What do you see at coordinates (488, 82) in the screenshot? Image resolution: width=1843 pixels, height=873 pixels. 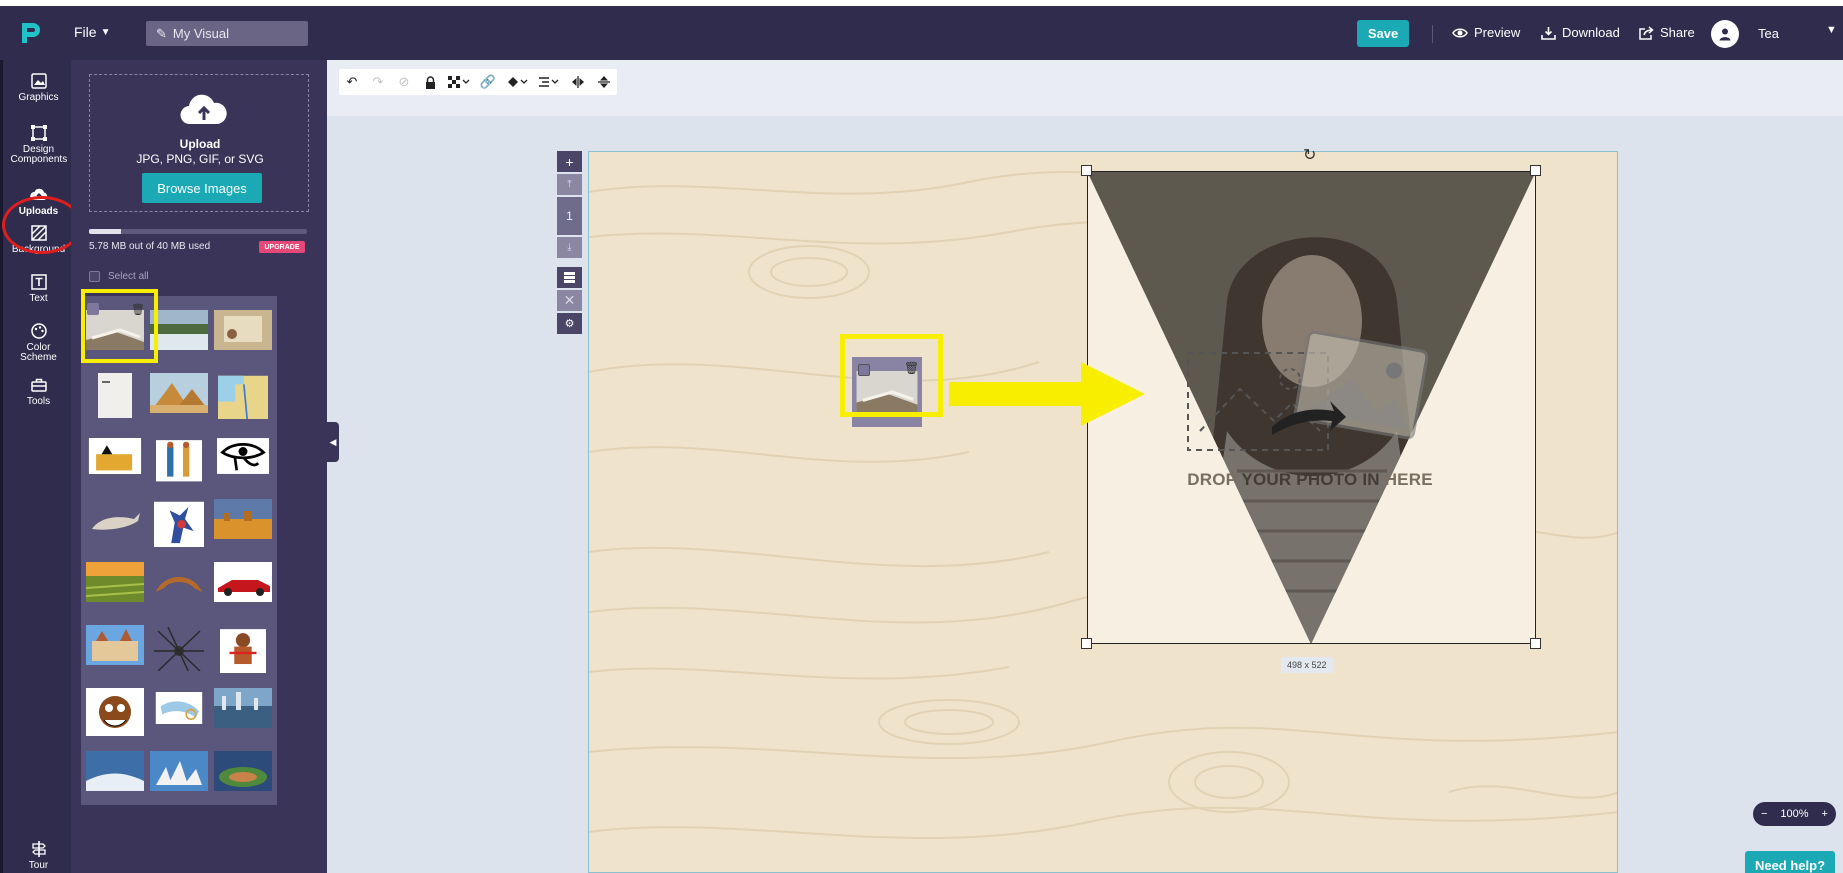 I see `link-icon: 🔗` at bounding box center [488, 82].